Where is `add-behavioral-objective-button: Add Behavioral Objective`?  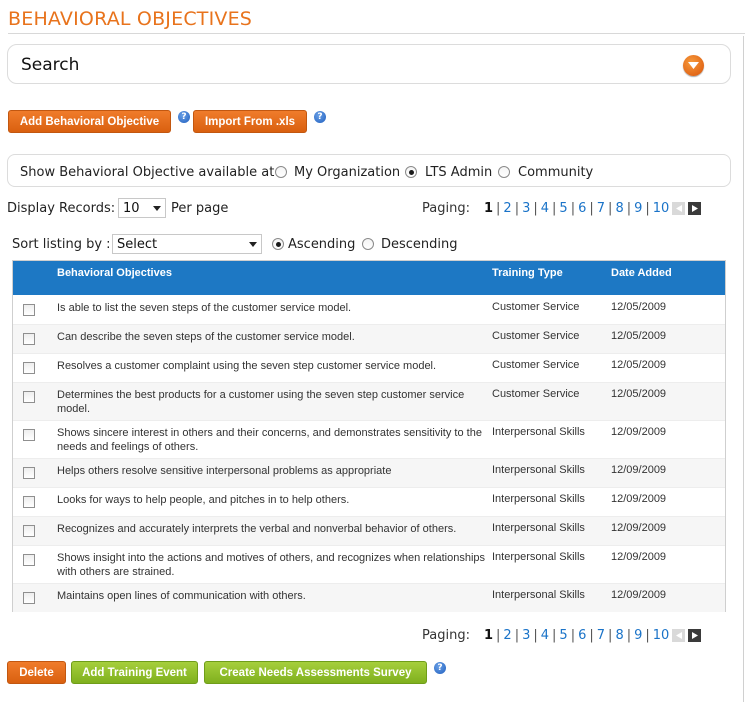
add-behavioral-objective-button: Add Behavioral Objective is located at coordinates (89, 121).